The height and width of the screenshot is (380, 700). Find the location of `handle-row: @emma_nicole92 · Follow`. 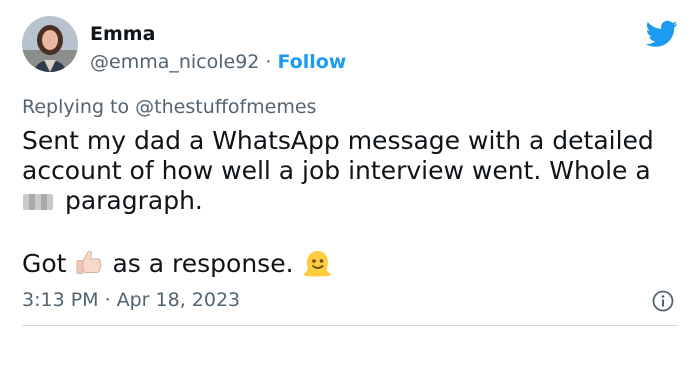

handle-row: @emma_nicole92 · Follow is located at coordinates (218, 62).